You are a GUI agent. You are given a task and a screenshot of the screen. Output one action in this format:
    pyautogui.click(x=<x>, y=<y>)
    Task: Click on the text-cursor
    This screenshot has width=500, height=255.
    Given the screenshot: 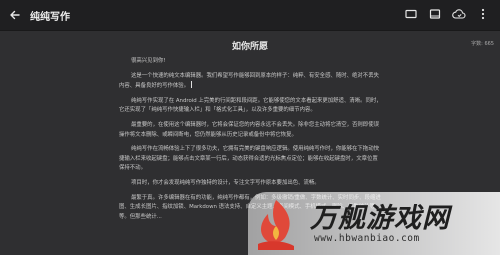 What is the action you would take?
    pyautogui.click(x=192, y=85)
    